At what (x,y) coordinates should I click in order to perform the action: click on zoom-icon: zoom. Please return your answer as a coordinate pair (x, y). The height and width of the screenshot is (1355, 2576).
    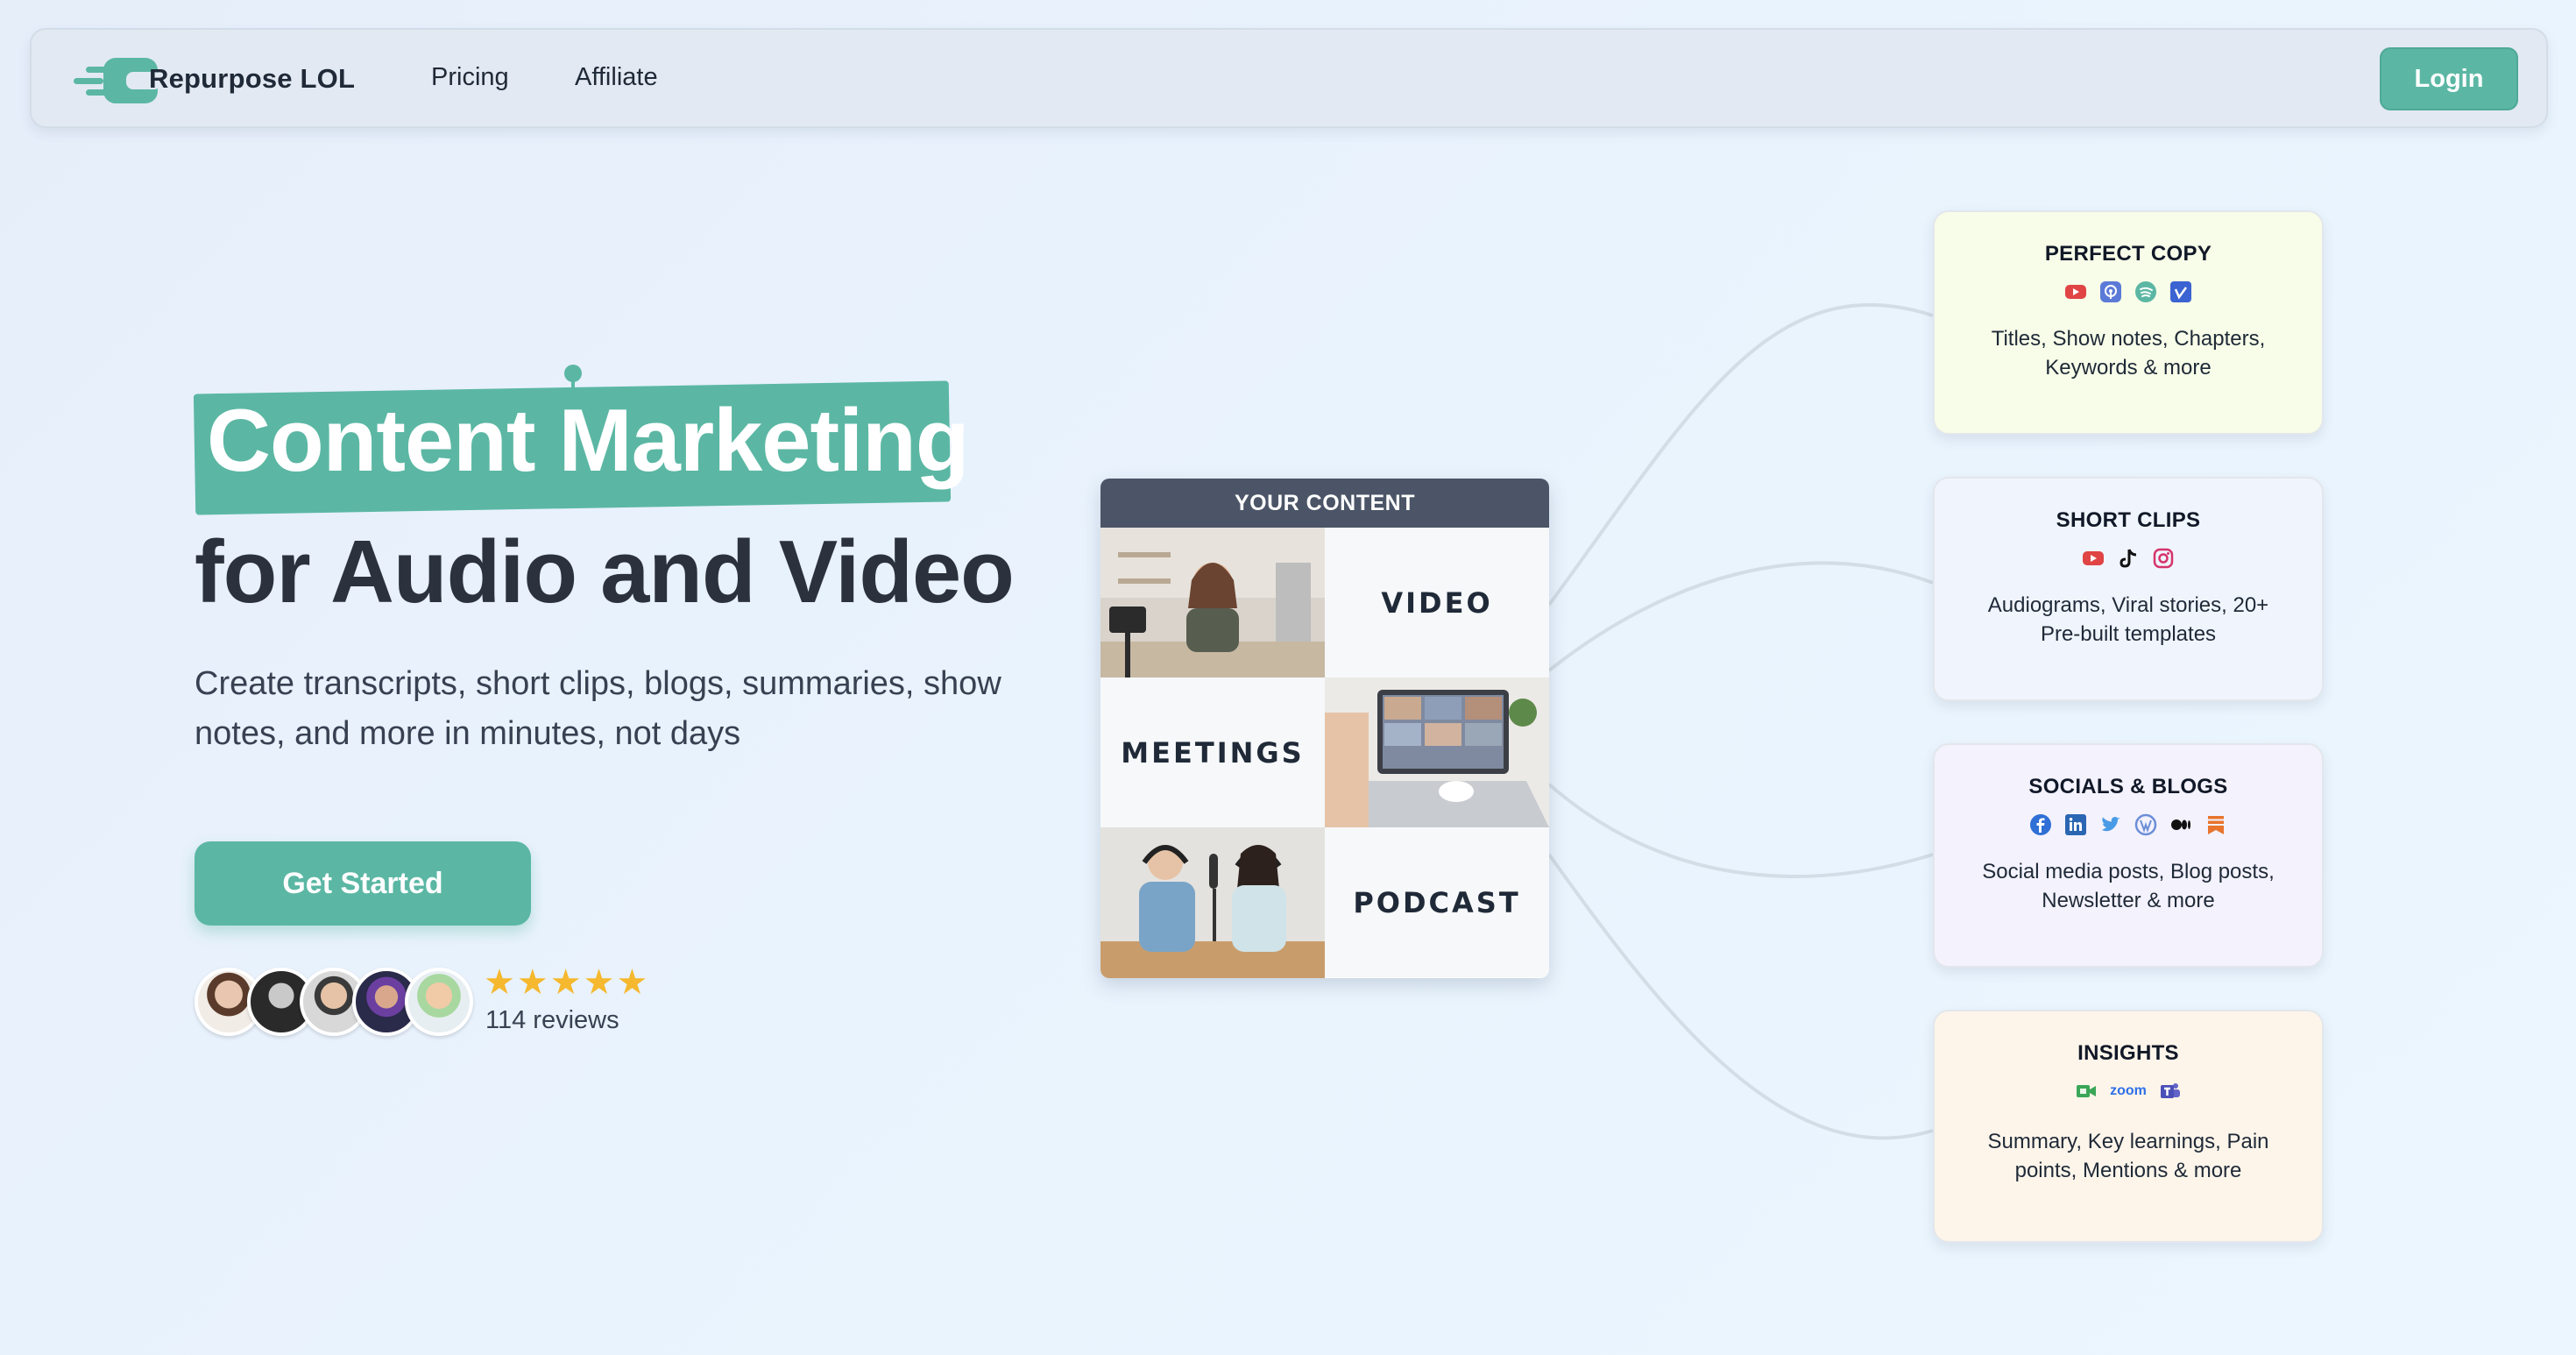
    Looking at the image, I should click on (2128, 1090).